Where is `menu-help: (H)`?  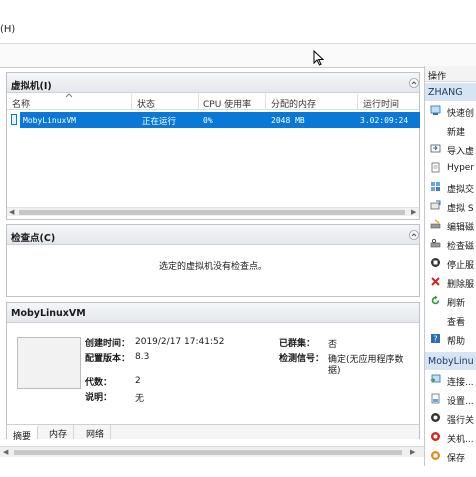
menu-help: (H) is located at coordinates (7, 29).